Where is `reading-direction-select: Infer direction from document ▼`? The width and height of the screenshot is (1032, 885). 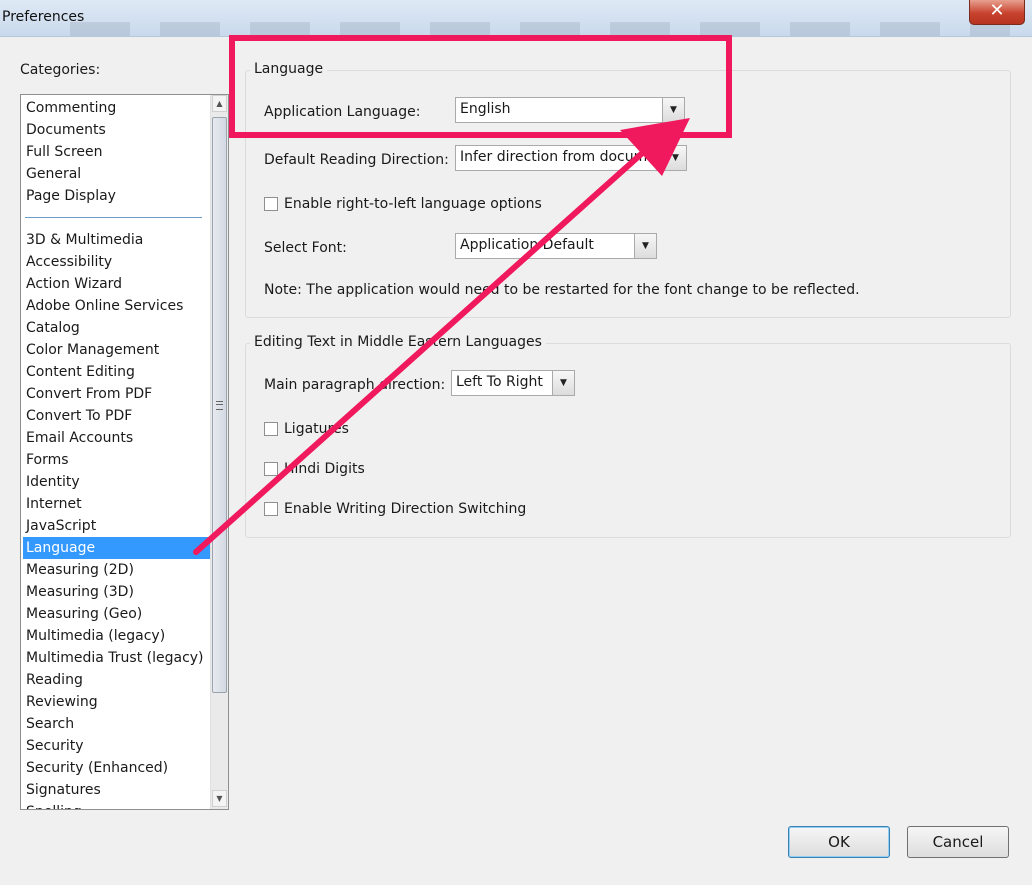 reading-direction-select: Infer direction from document ▼ is located at coordinates (571, 158).